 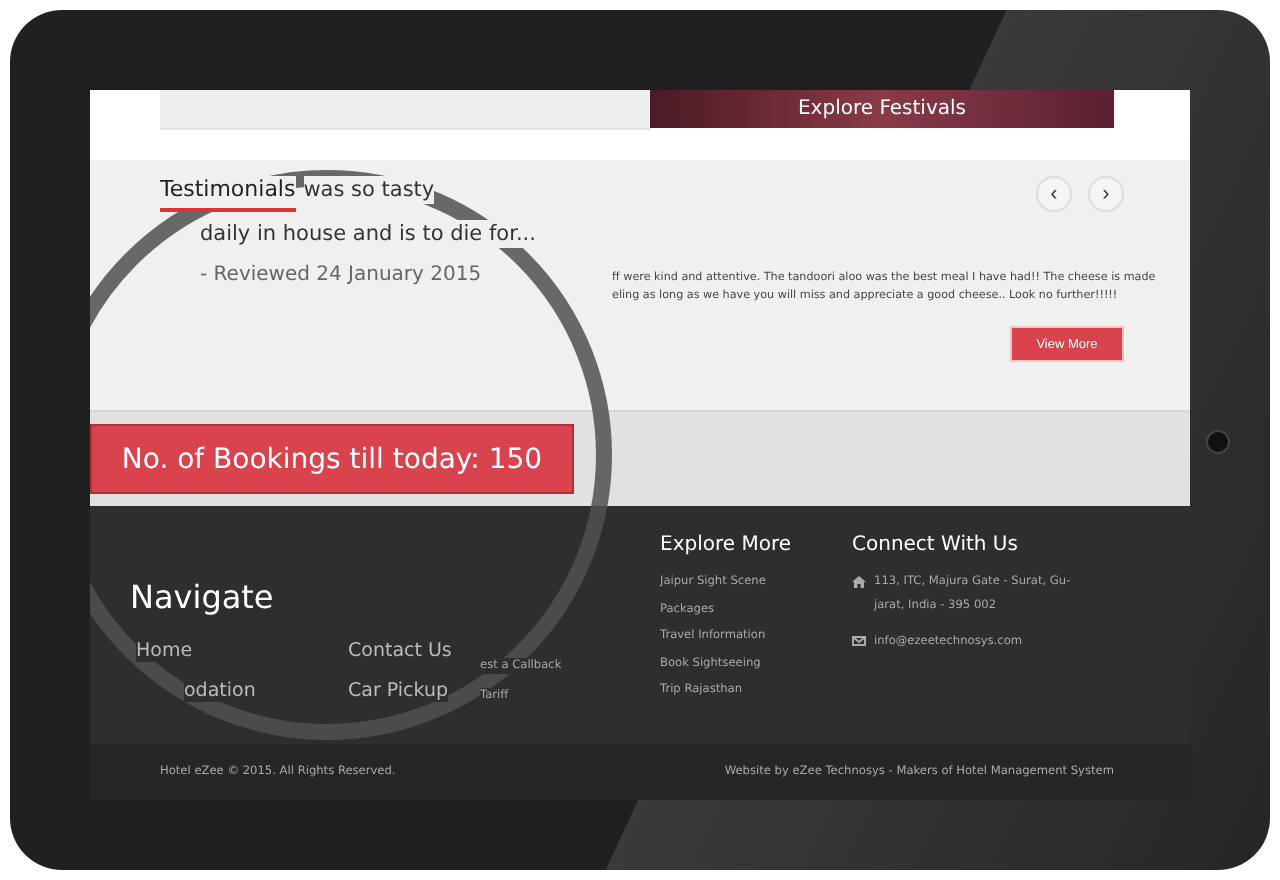 I want to click on footer-link: Contact Us, so click(x=400, y=651).